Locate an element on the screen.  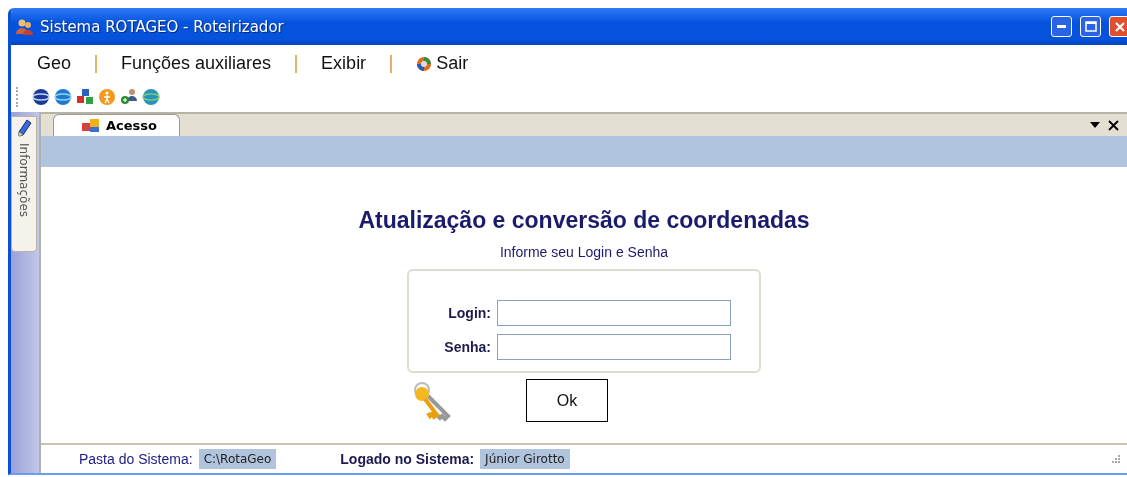
document-tab: Acesso is located at coordinates (116, 125).